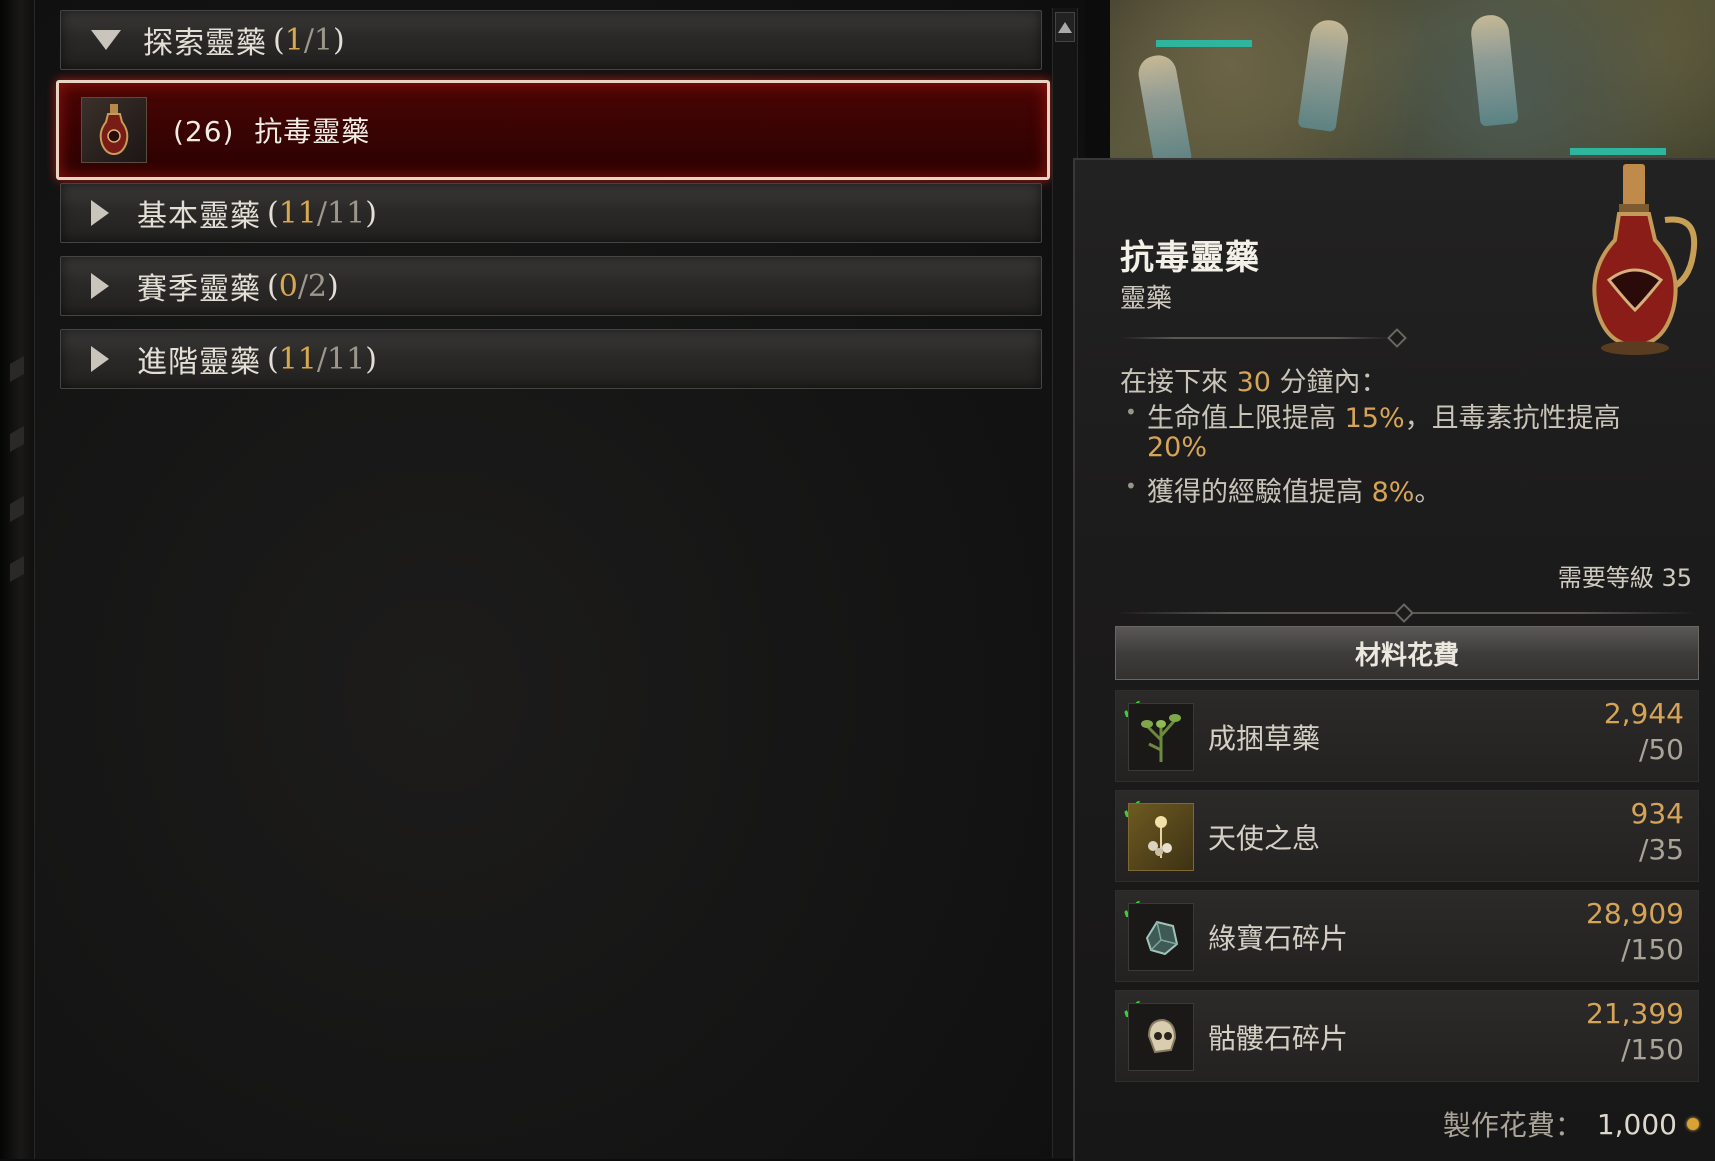  Describe the element at coordinates (1161, 1037) in the screenshot. I see `skull-shard-icon` at that location.